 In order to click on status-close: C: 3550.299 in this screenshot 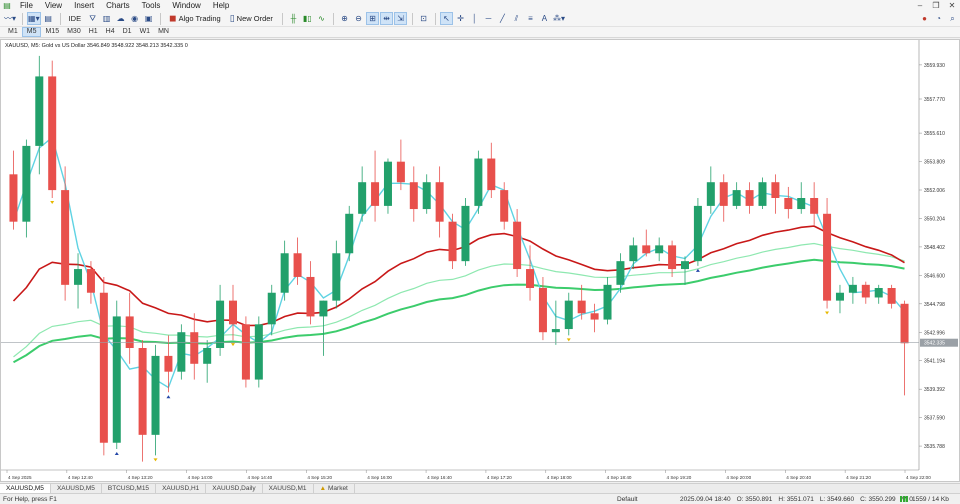, I will do `click(878, 499)`.